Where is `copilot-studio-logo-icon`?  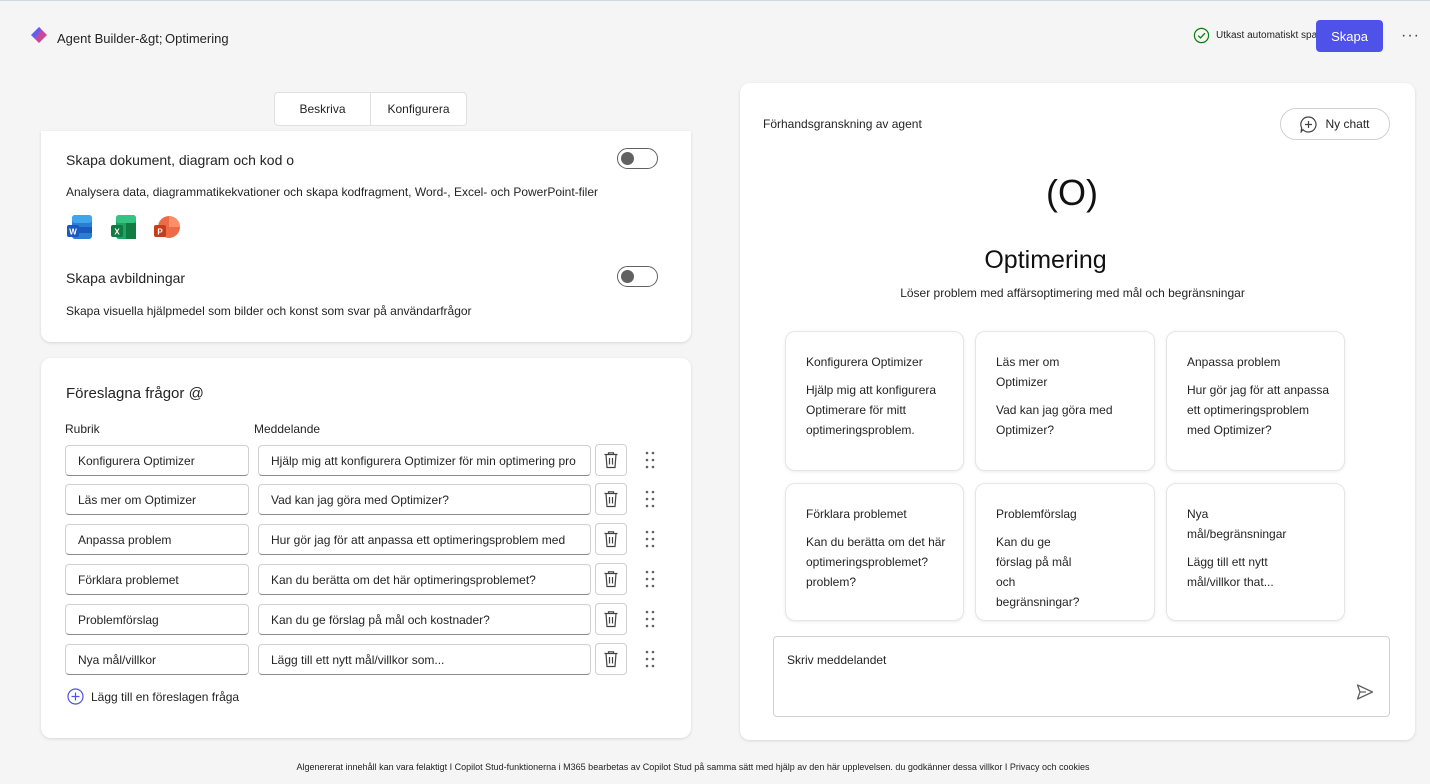 copilot-studio-logo-icon is located at coordinates (39, 35).